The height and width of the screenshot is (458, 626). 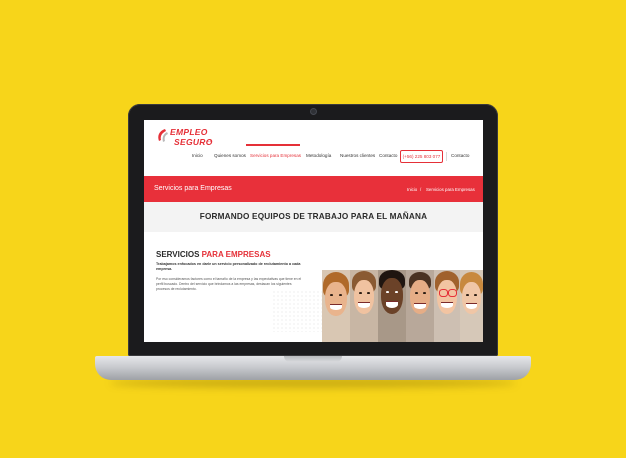 I want to click on breadcrumb-current: Servicios para Empresas, so click(x=450, y=189).